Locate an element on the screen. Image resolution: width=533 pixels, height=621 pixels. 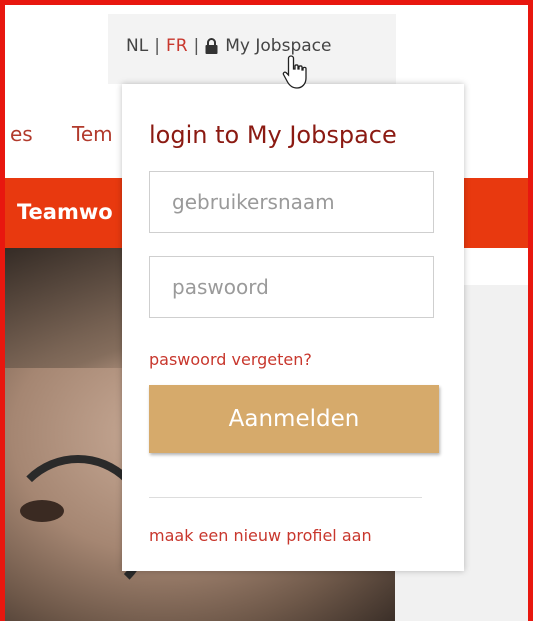
lang-nl-link: NL is located at coordinates (137, 46).